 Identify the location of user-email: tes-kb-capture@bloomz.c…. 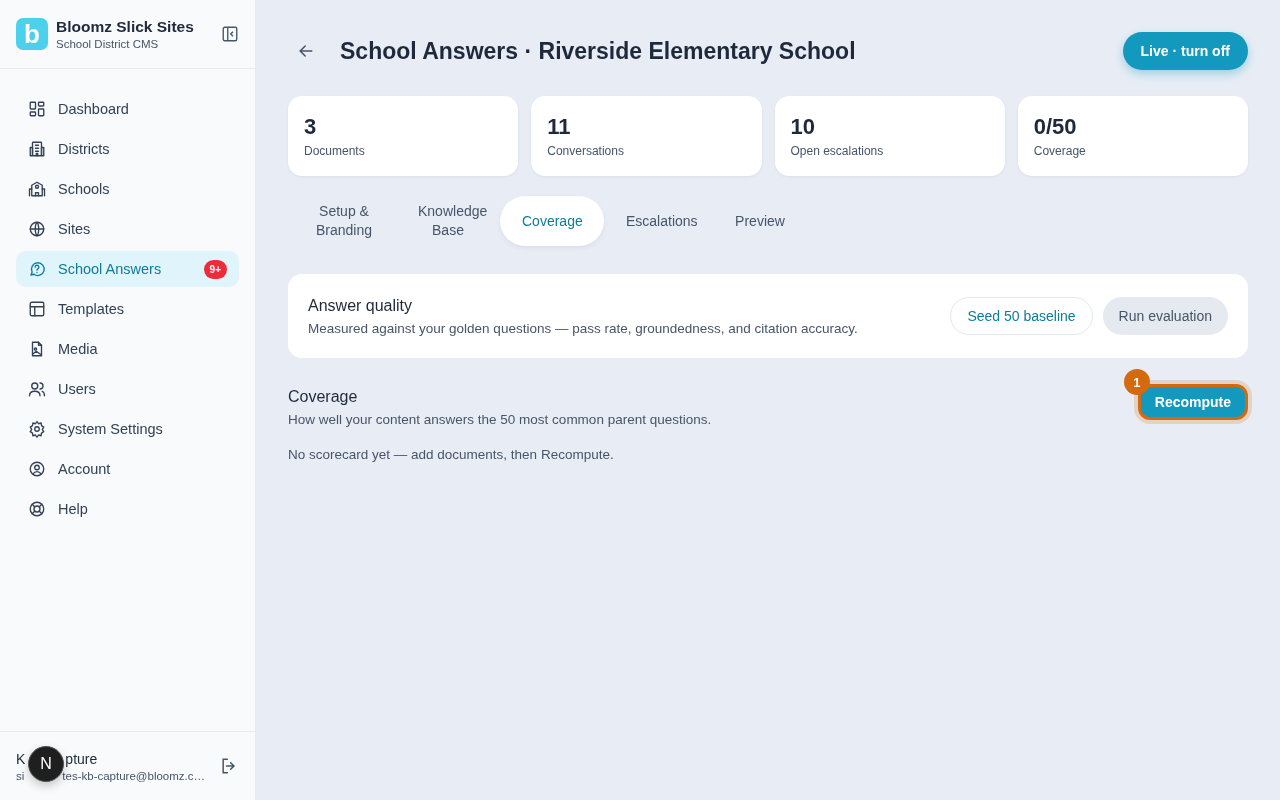
(133, 775).